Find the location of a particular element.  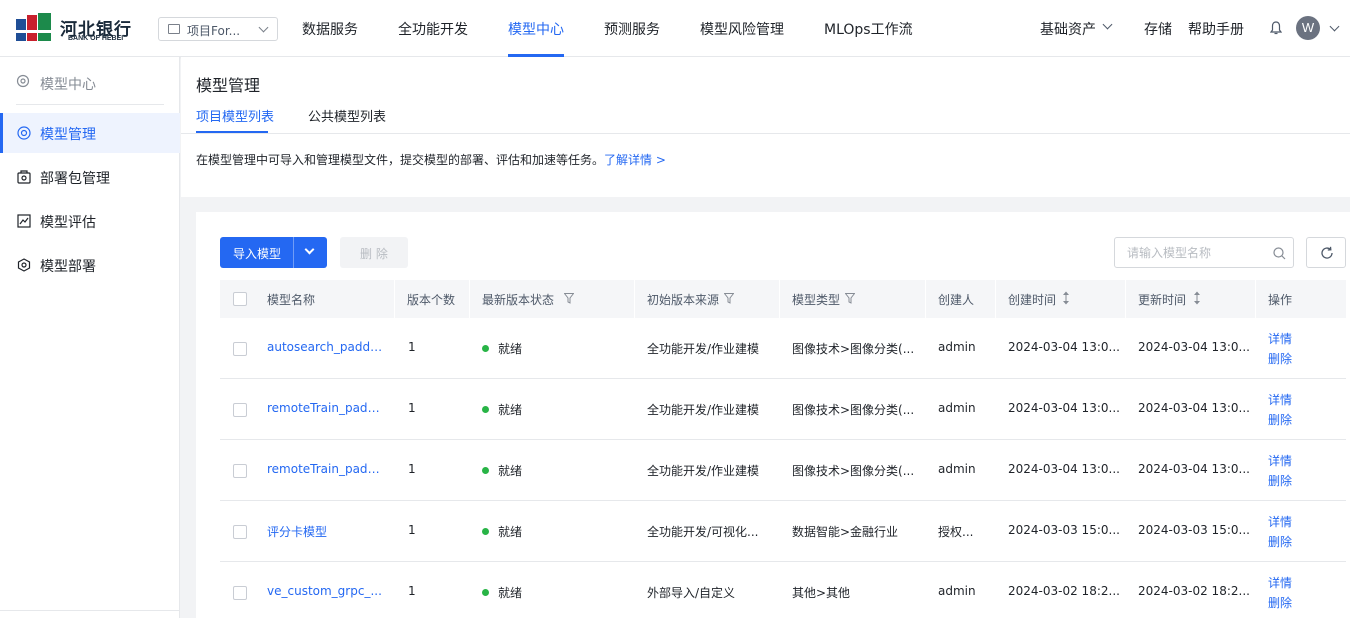

refresh-button is located at coordinates (1326, 252).